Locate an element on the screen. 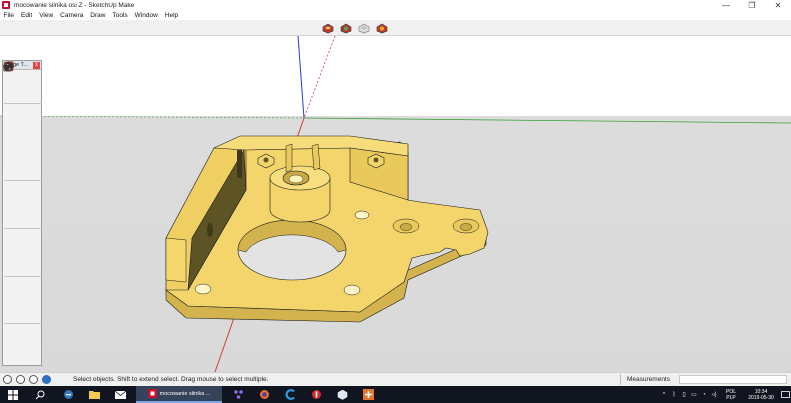 Image resolution: width=791 pixels, height=403 pixels. eraser-tool is located at coordinates (23, 82).